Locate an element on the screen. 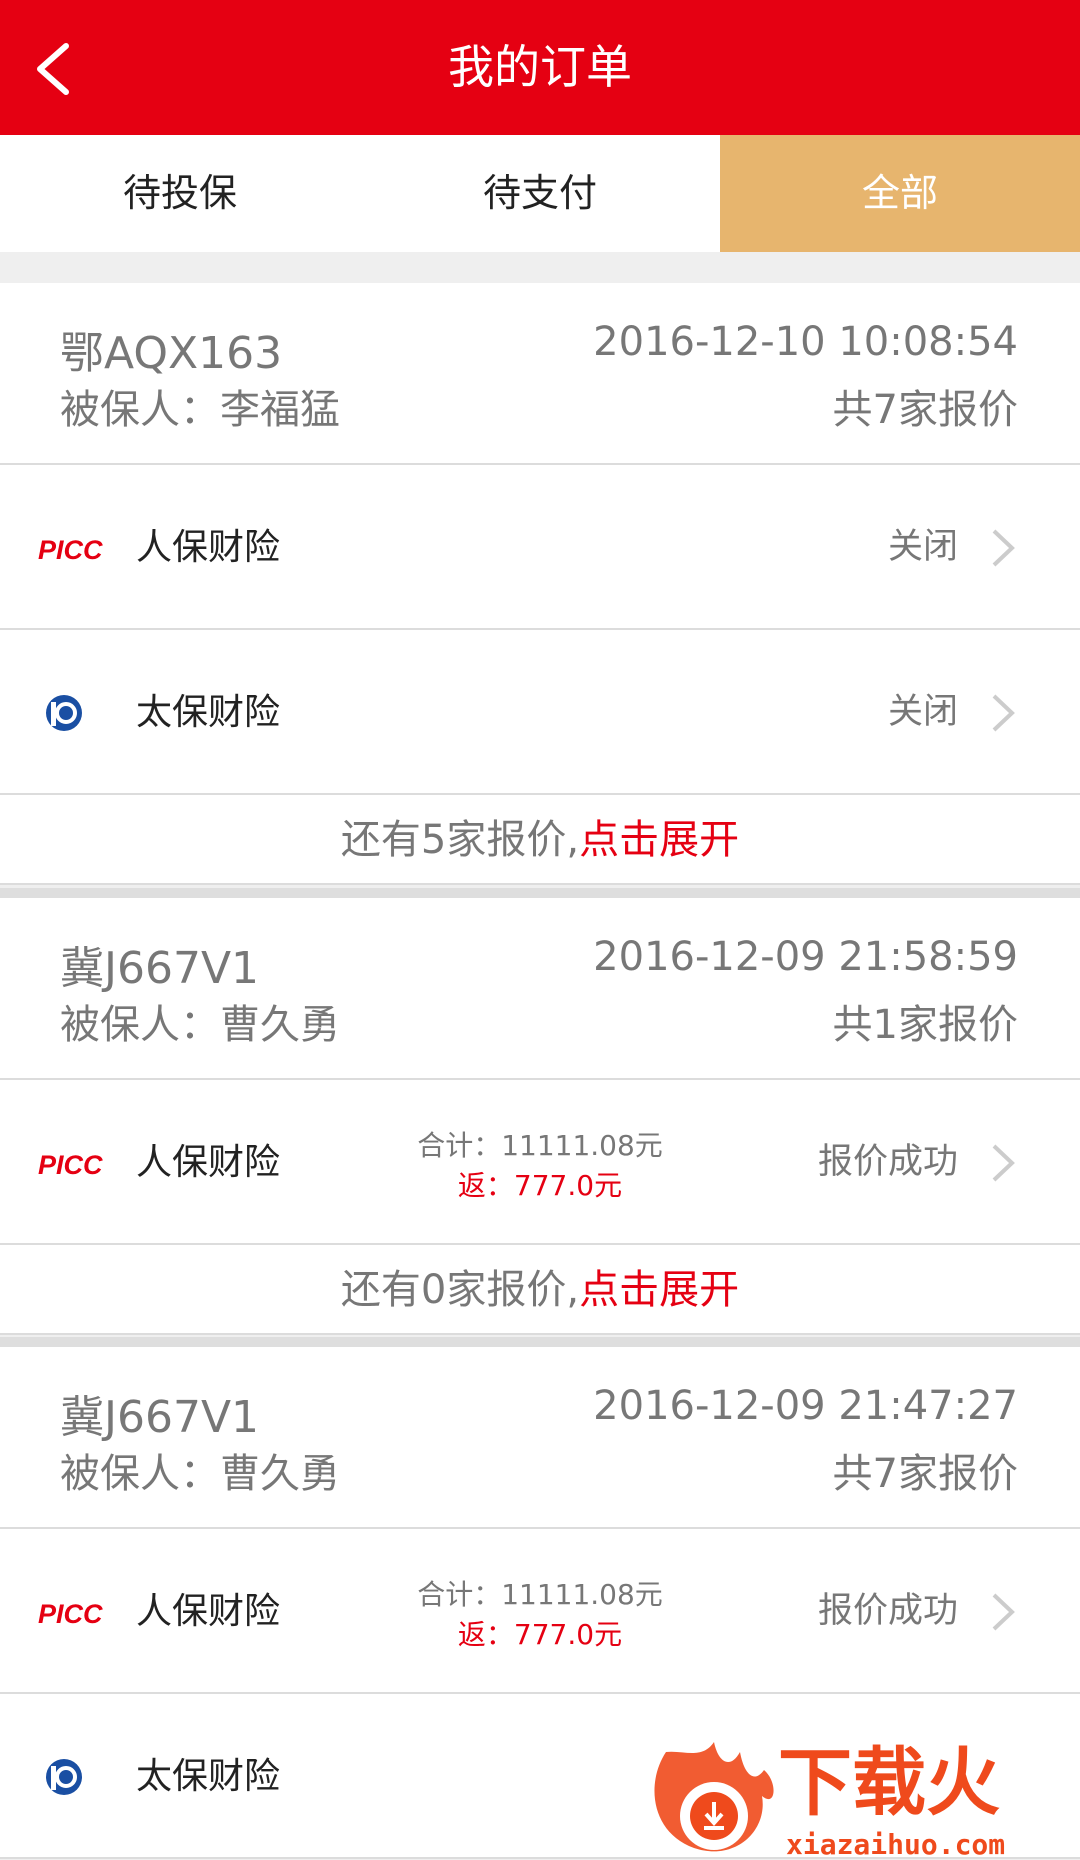  order-time: 2016-12-09 21:47:27 is located at coordinates (805, 1406).